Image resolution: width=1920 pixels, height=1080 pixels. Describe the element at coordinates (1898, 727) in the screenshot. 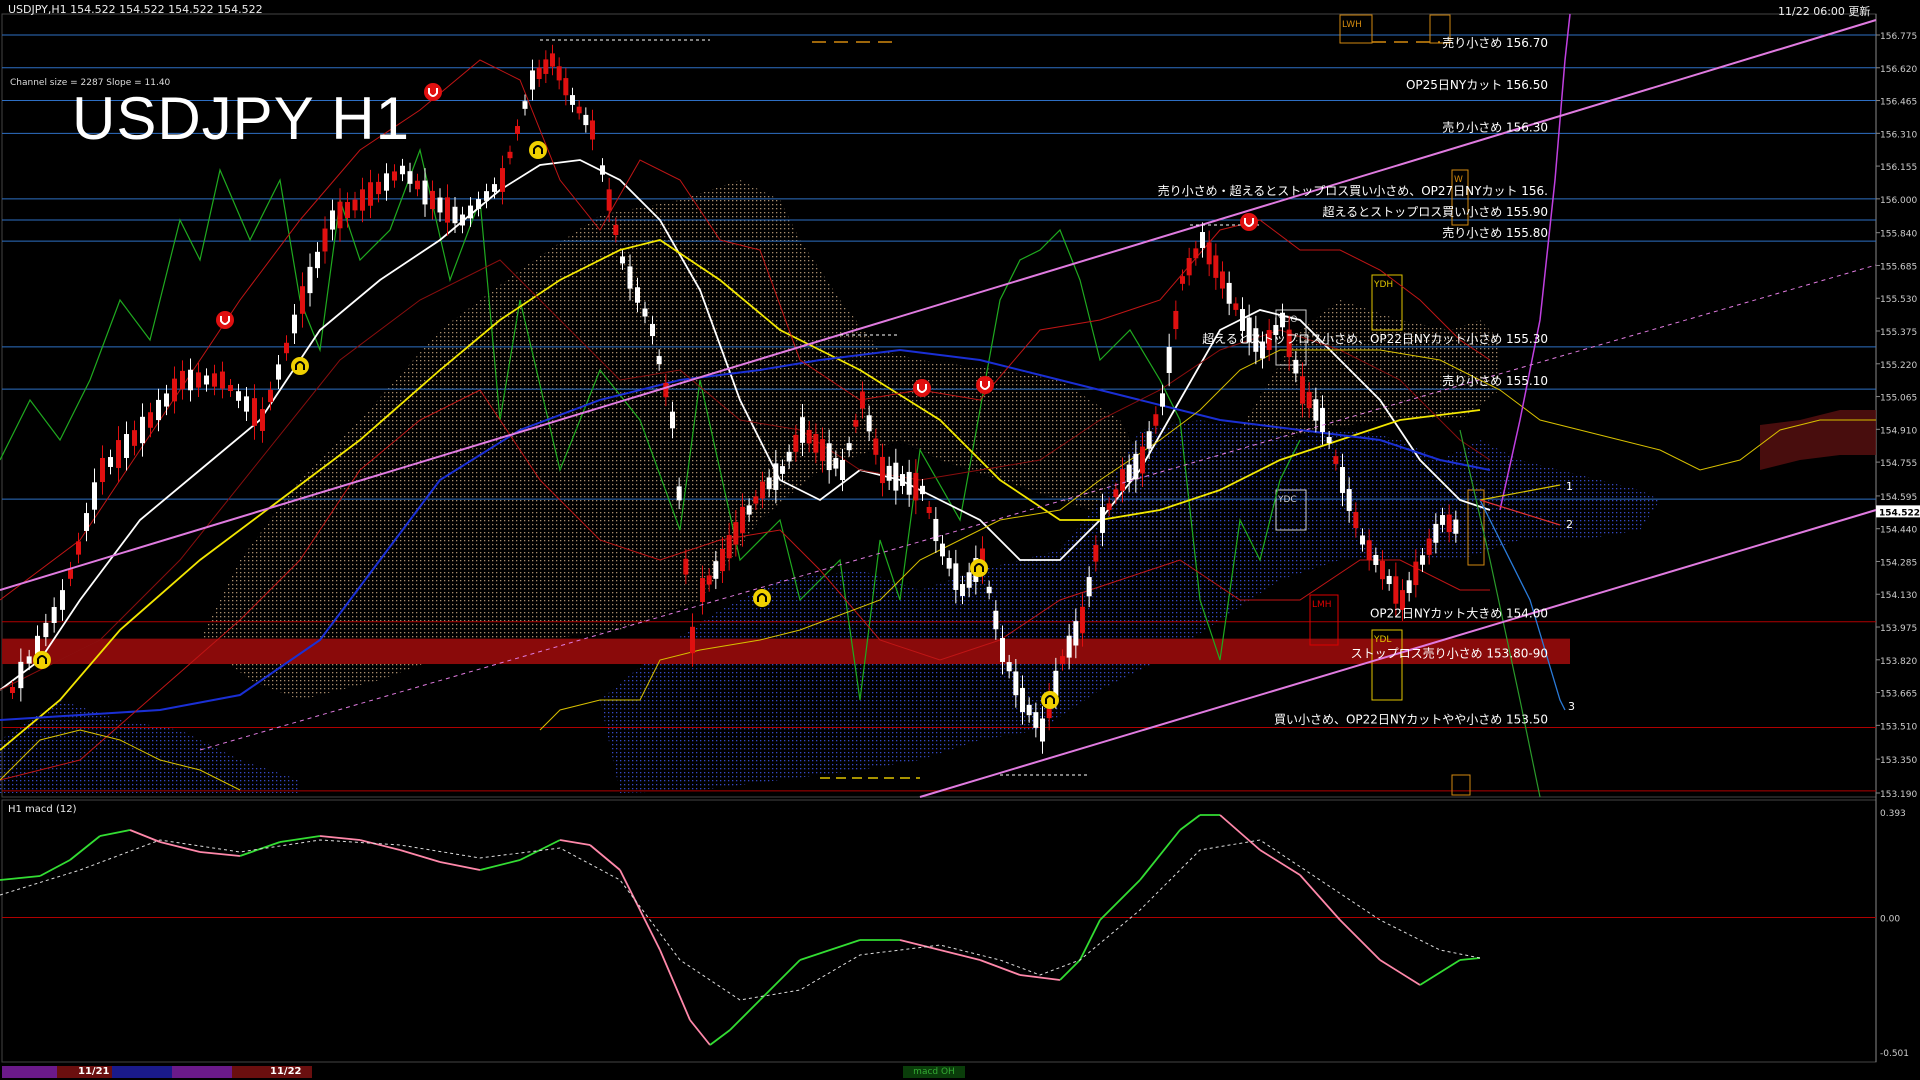

I see `price-tick-label: 153.510` at that location.